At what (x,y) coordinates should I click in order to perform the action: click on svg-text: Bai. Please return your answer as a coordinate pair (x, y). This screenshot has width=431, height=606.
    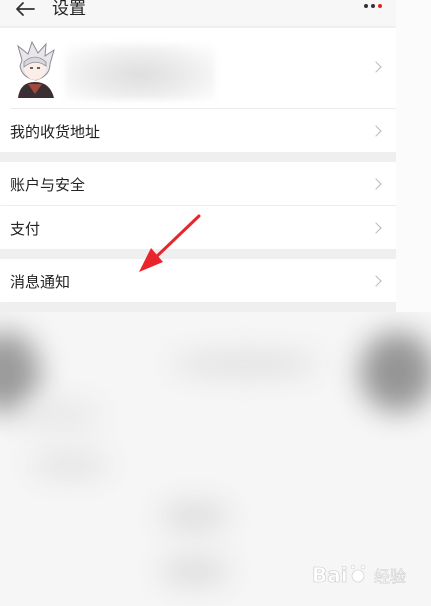
    Looking at the image, I should click on (330, 575).